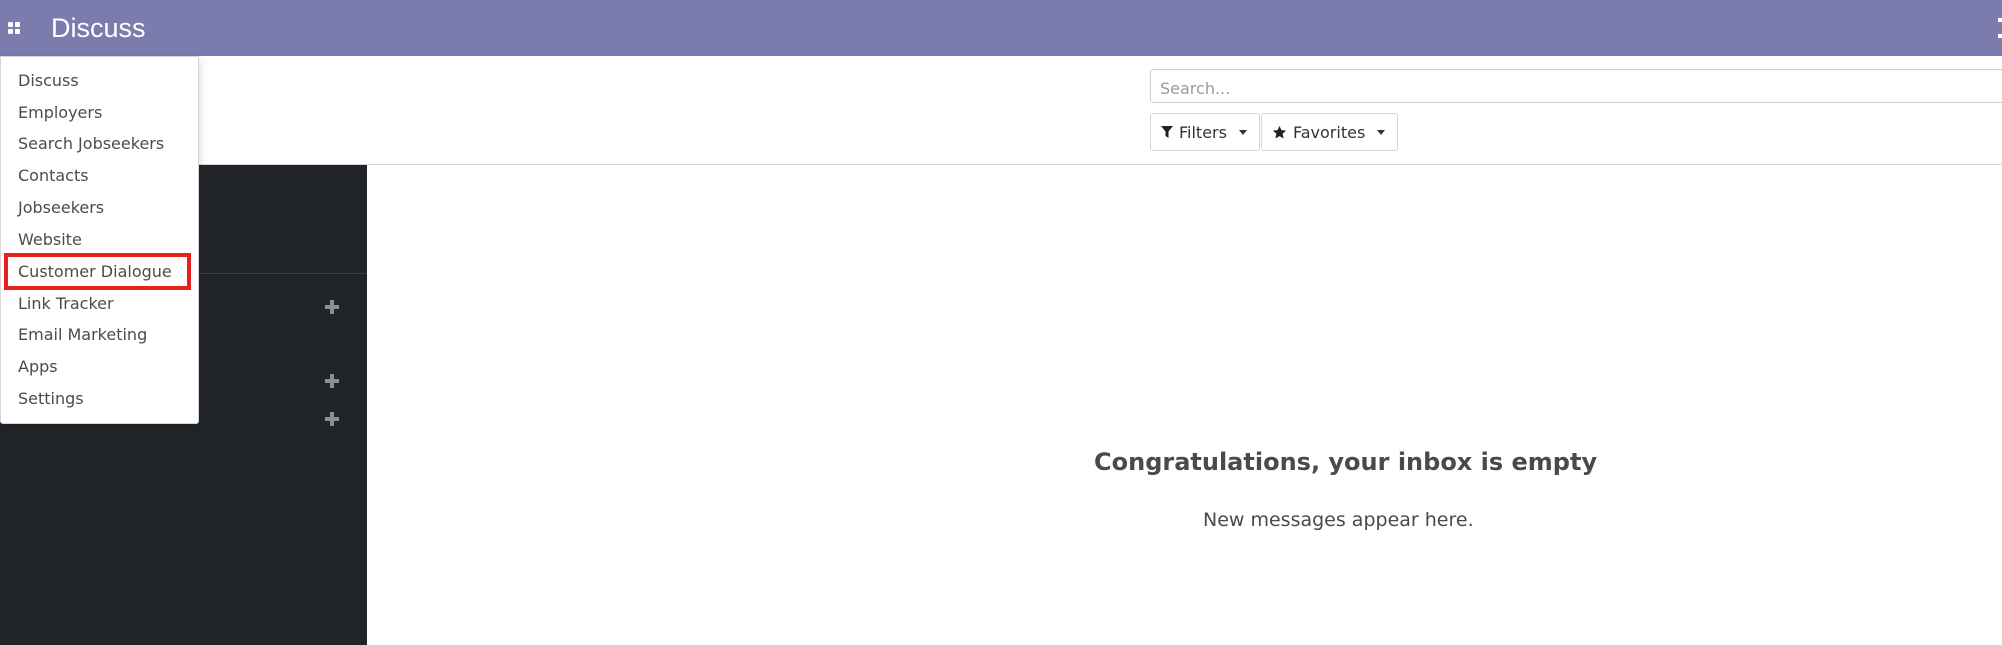  Describe the element at coordinates (91, 144) in the screenshot. I see `menu-item-search-jobseekers: Search Jobseekers` at that location.